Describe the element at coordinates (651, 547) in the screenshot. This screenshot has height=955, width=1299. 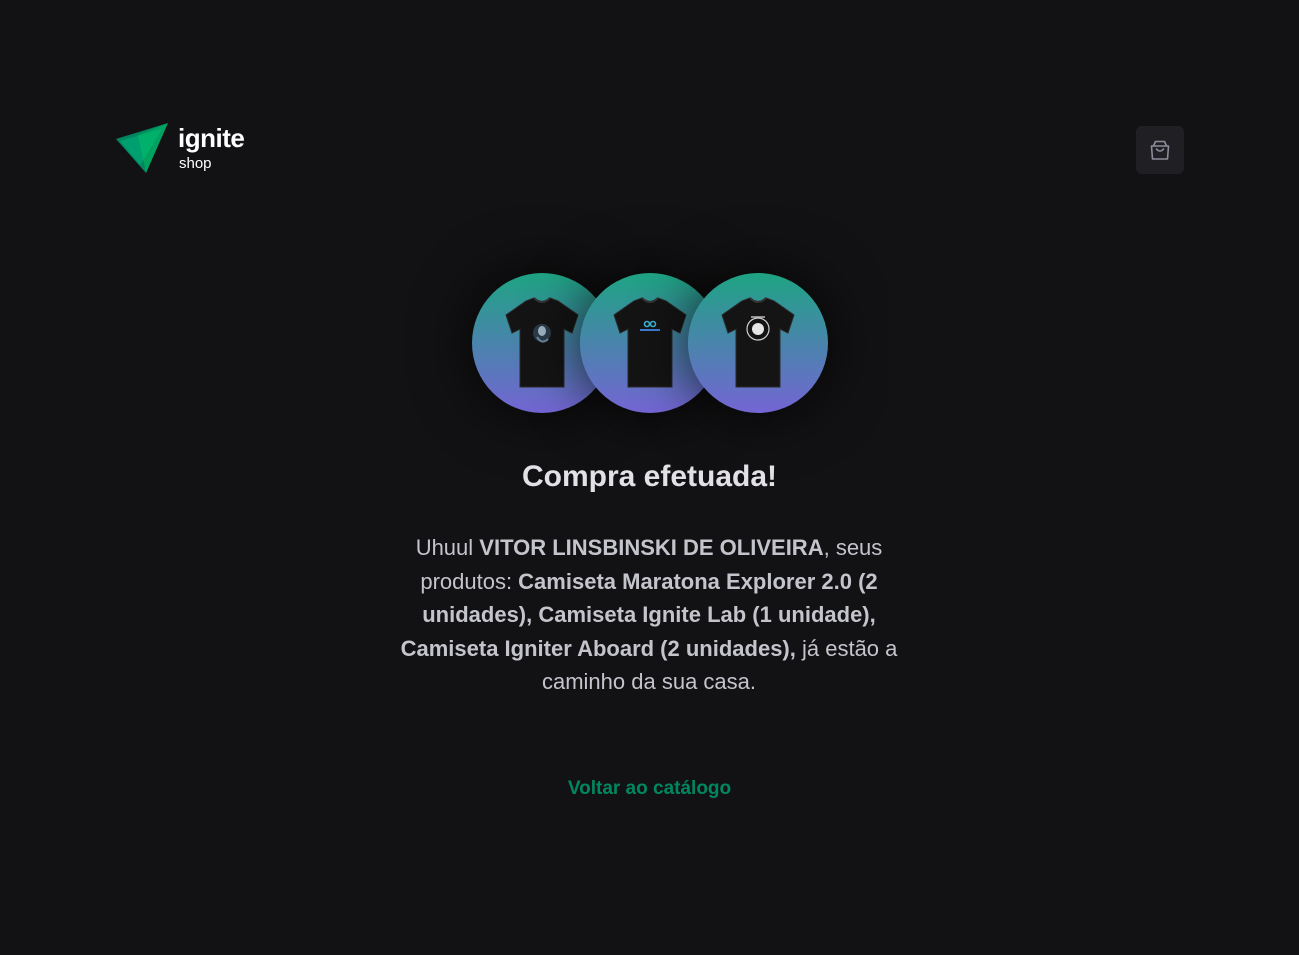
I see `customer-name: VITOR LINSBINSKI DE OLIVEIRA` at that location.